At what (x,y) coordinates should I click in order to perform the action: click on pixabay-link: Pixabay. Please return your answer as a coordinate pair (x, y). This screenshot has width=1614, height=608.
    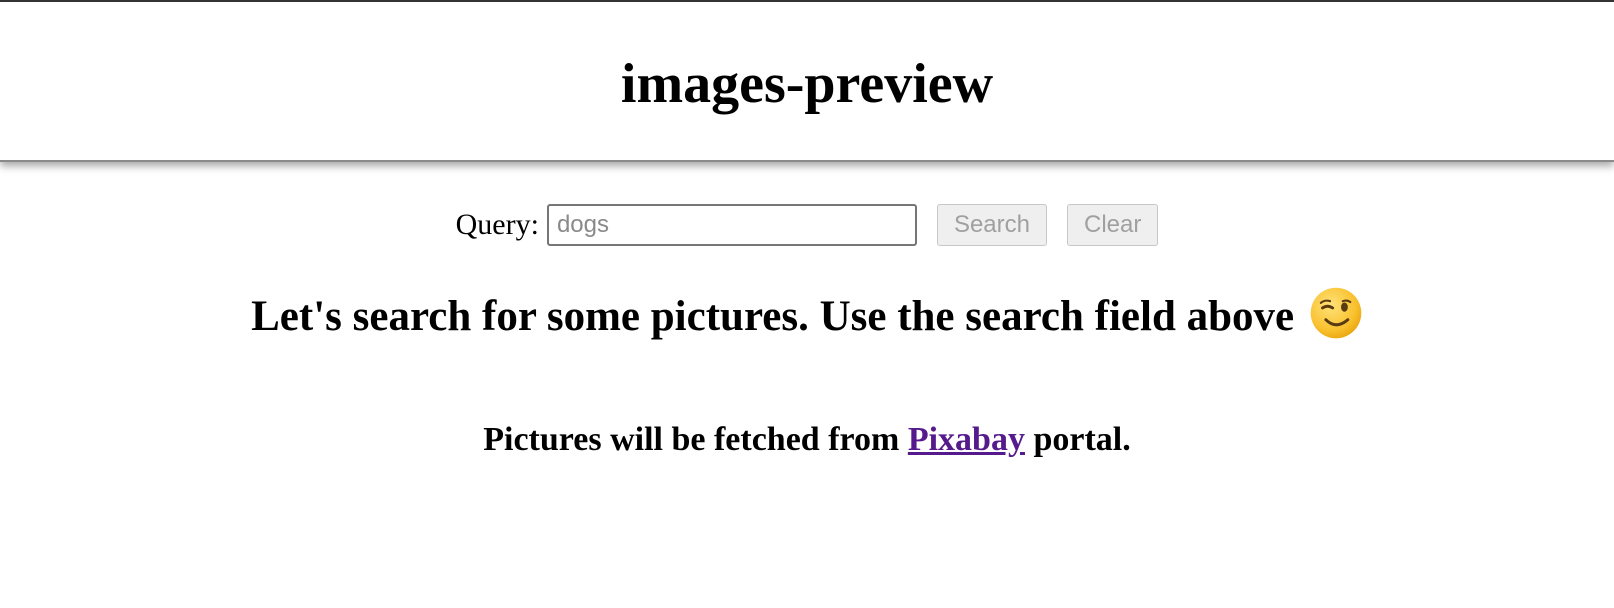
    Looking at the image, I should click on (966, 439).